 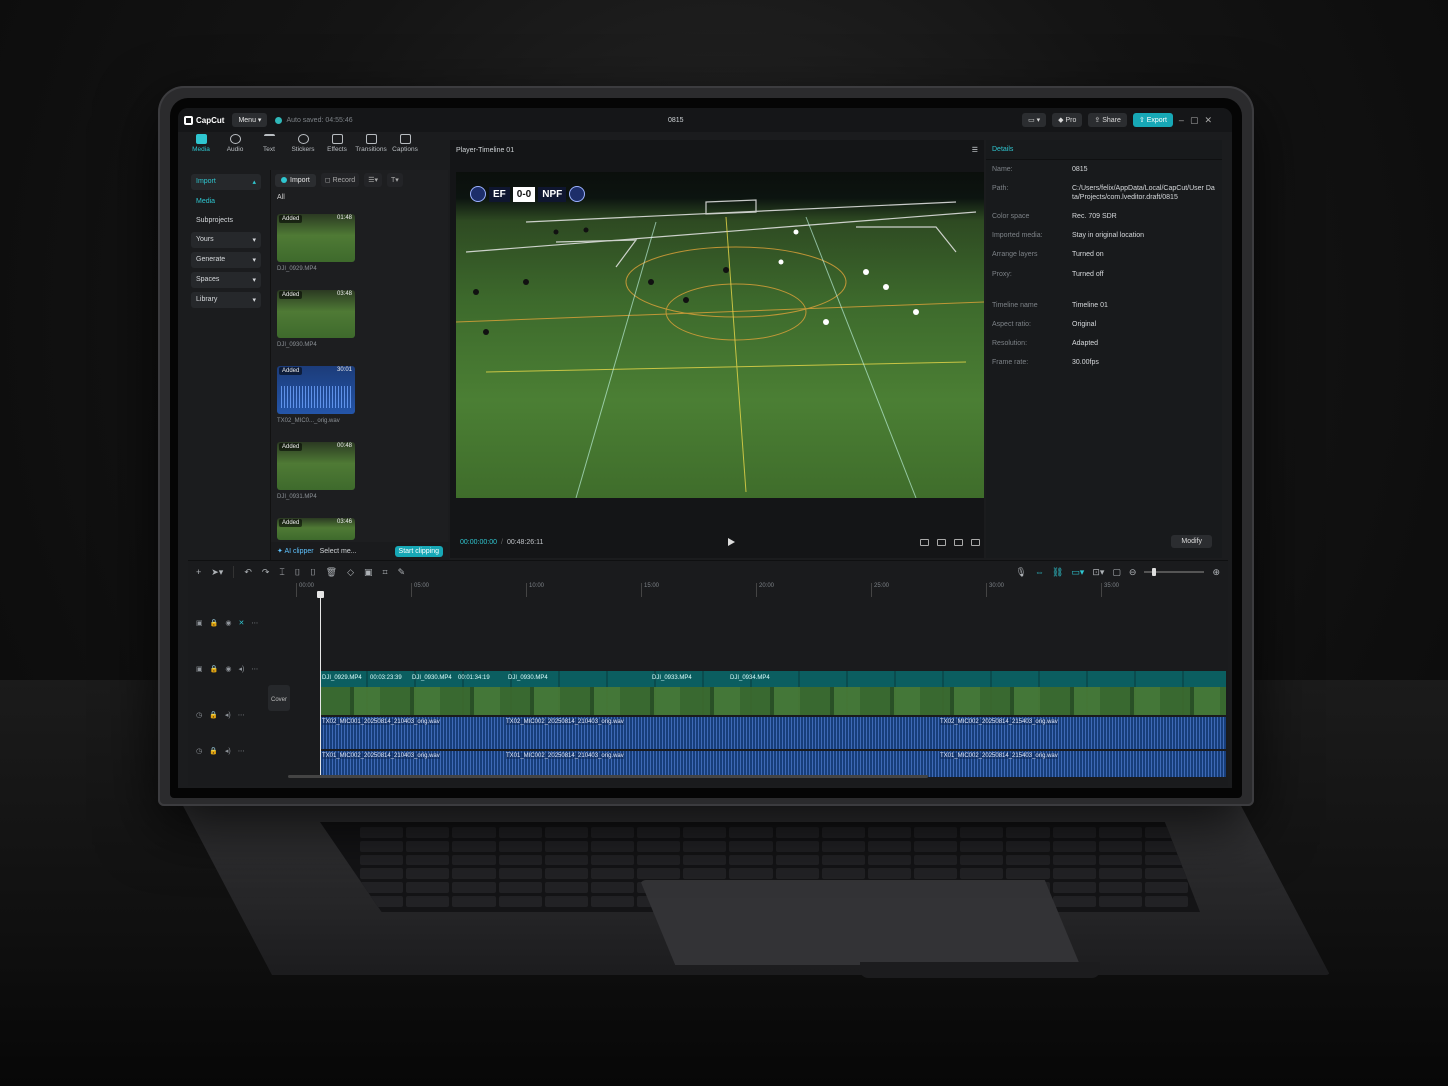 I want to click on play-icon, so click(x=731, y=542).